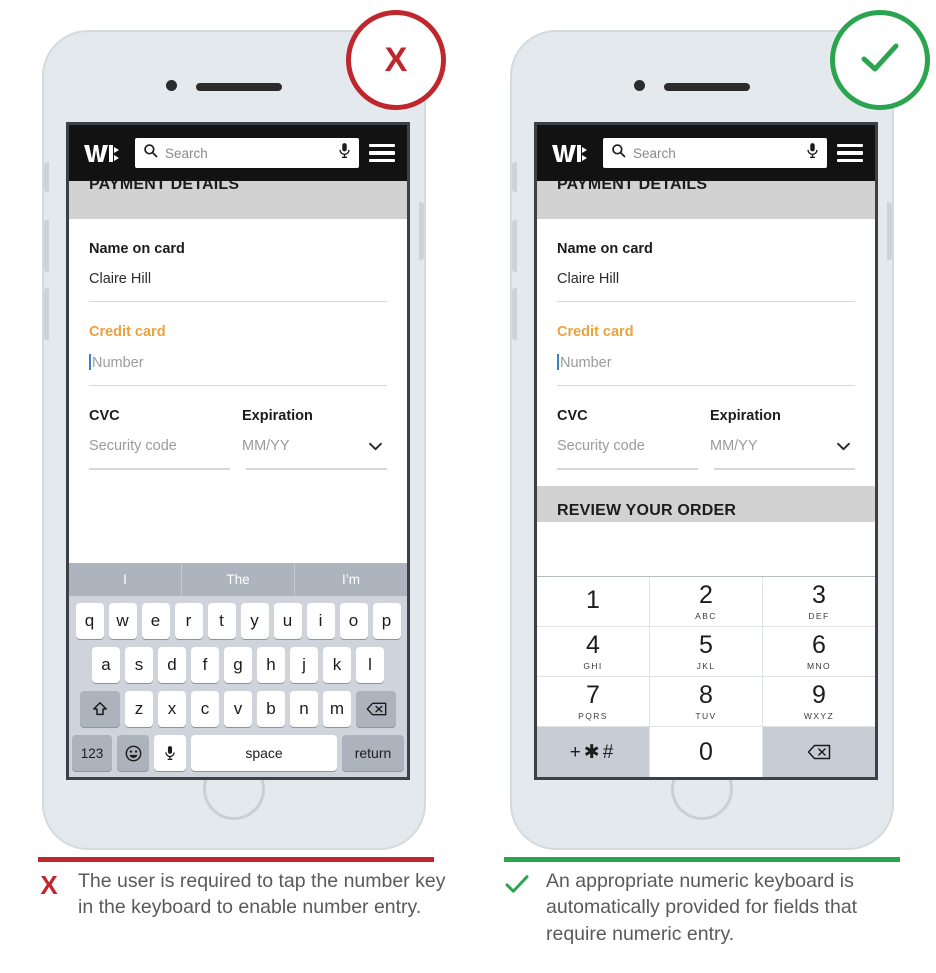 The height and width of the screenshot is (973, 936). What do you see at coordinates (706, 200) in the screenshot?
I see `section-header-payment-details: PAYMENT DETAILS` at bounding box center [706, 200].